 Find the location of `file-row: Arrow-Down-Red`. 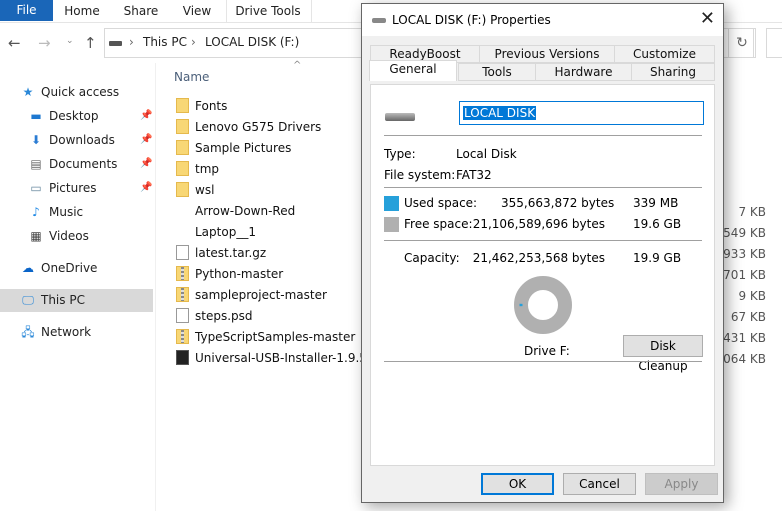

file-row: Arrow-Down-Red is located at coordinates (235, 211).